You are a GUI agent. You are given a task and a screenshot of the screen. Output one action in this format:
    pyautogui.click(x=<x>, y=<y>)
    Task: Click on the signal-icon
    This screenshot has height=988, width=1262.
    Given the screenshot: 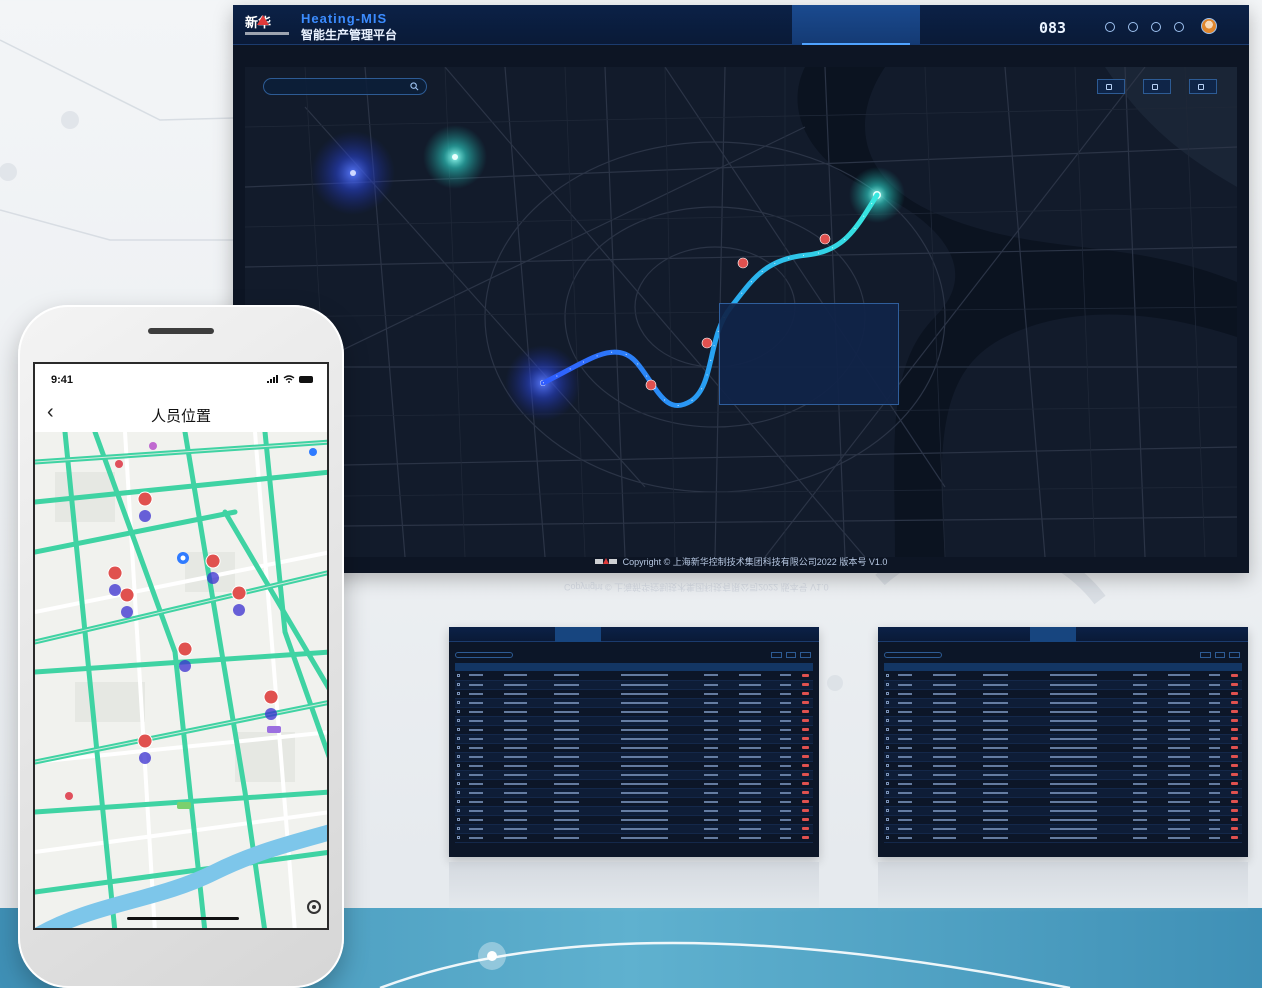 What is the action you would take?
    pyautogui.click(x=272, y=379)
    